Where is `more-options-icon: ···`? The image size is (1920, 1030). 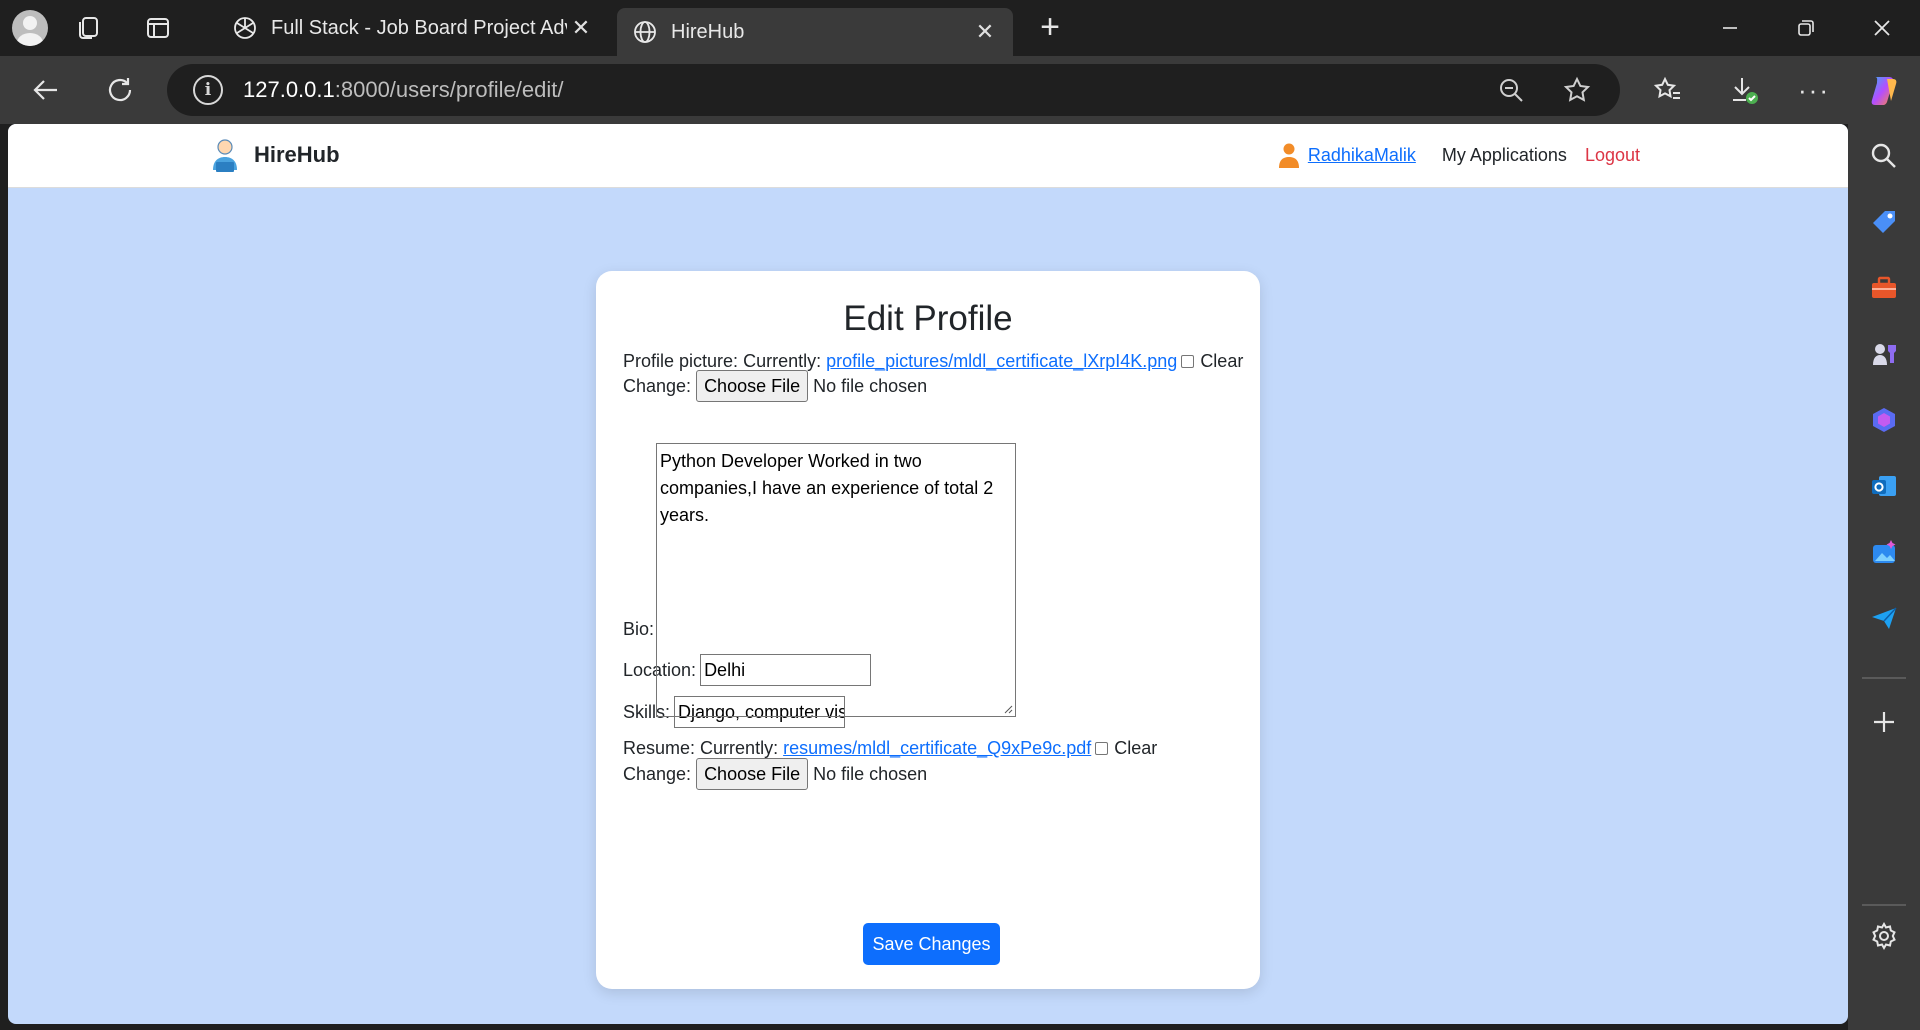
more-options-icon: ··· is located at coordinates (1814, 90).